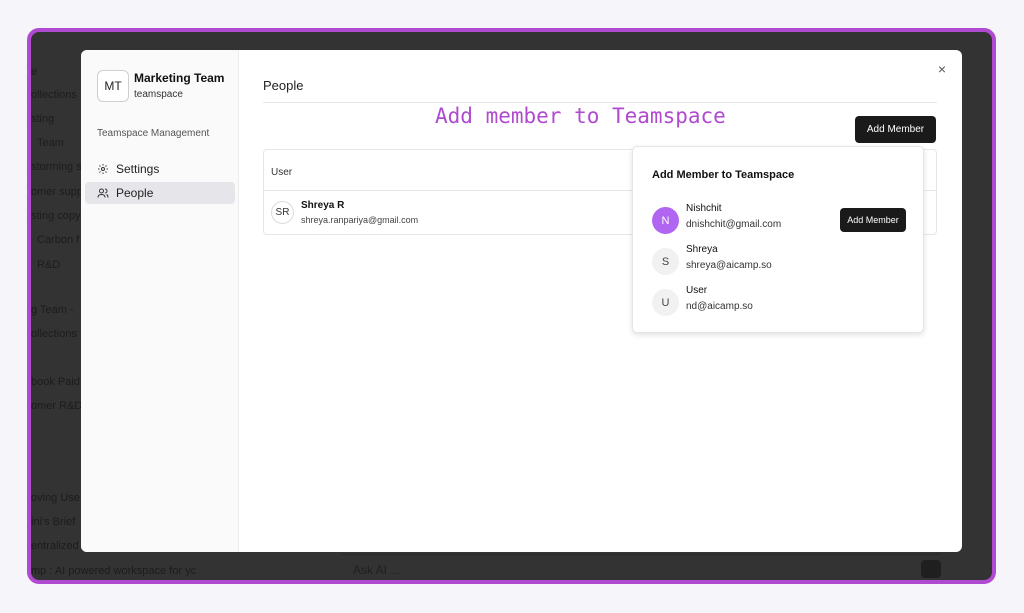  What do you see at coordinates (282, 212) in the screenshot?
I see `avatar: SR` at bounding box center [282, 212].